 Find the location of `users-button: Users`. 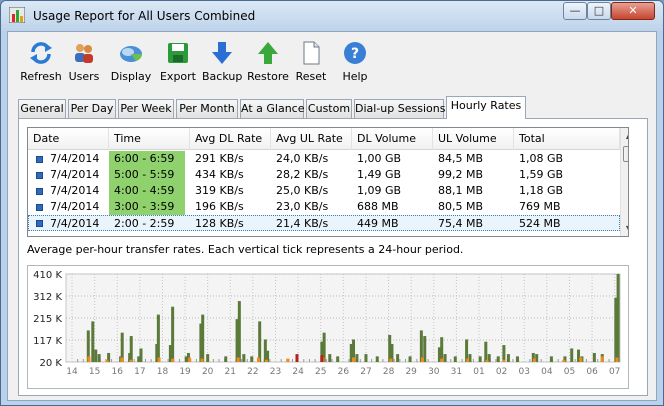

users-button: Users is located at coordinates (84, 64).